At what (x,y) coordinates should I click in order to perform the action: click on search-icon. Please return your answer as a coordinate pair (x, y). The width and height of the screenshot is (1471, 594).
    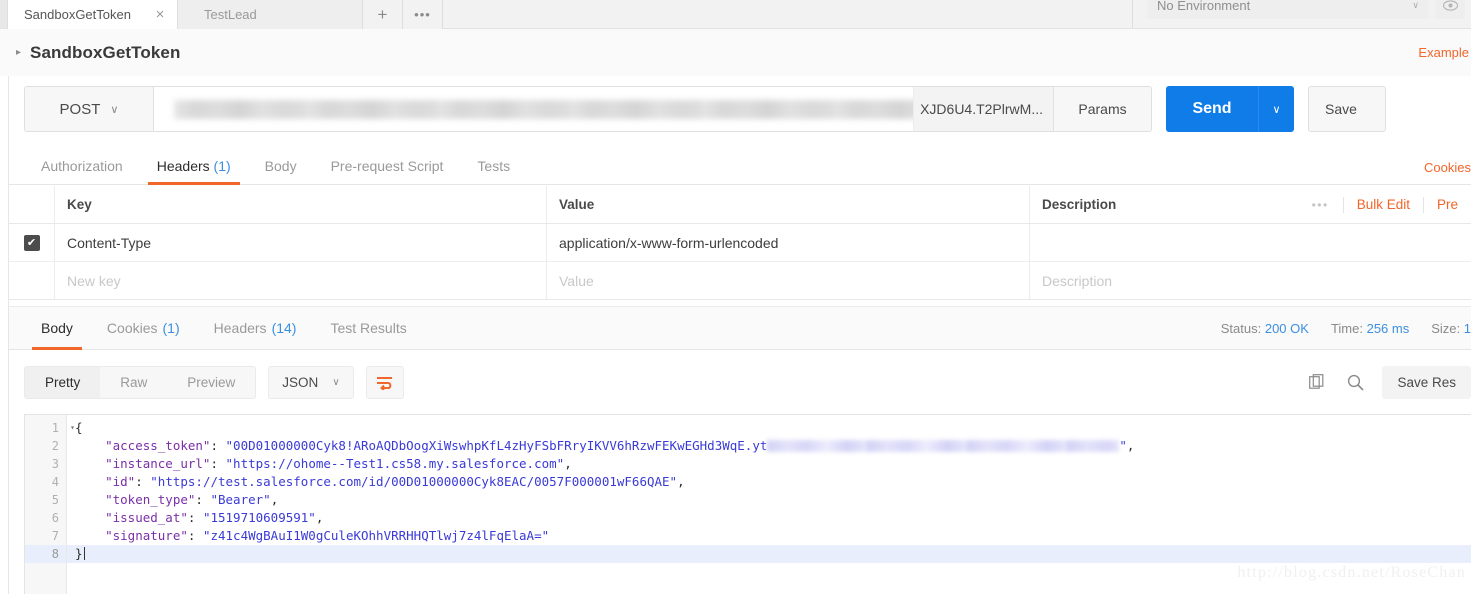
    Looking at the image, I should click on (1355, 382).